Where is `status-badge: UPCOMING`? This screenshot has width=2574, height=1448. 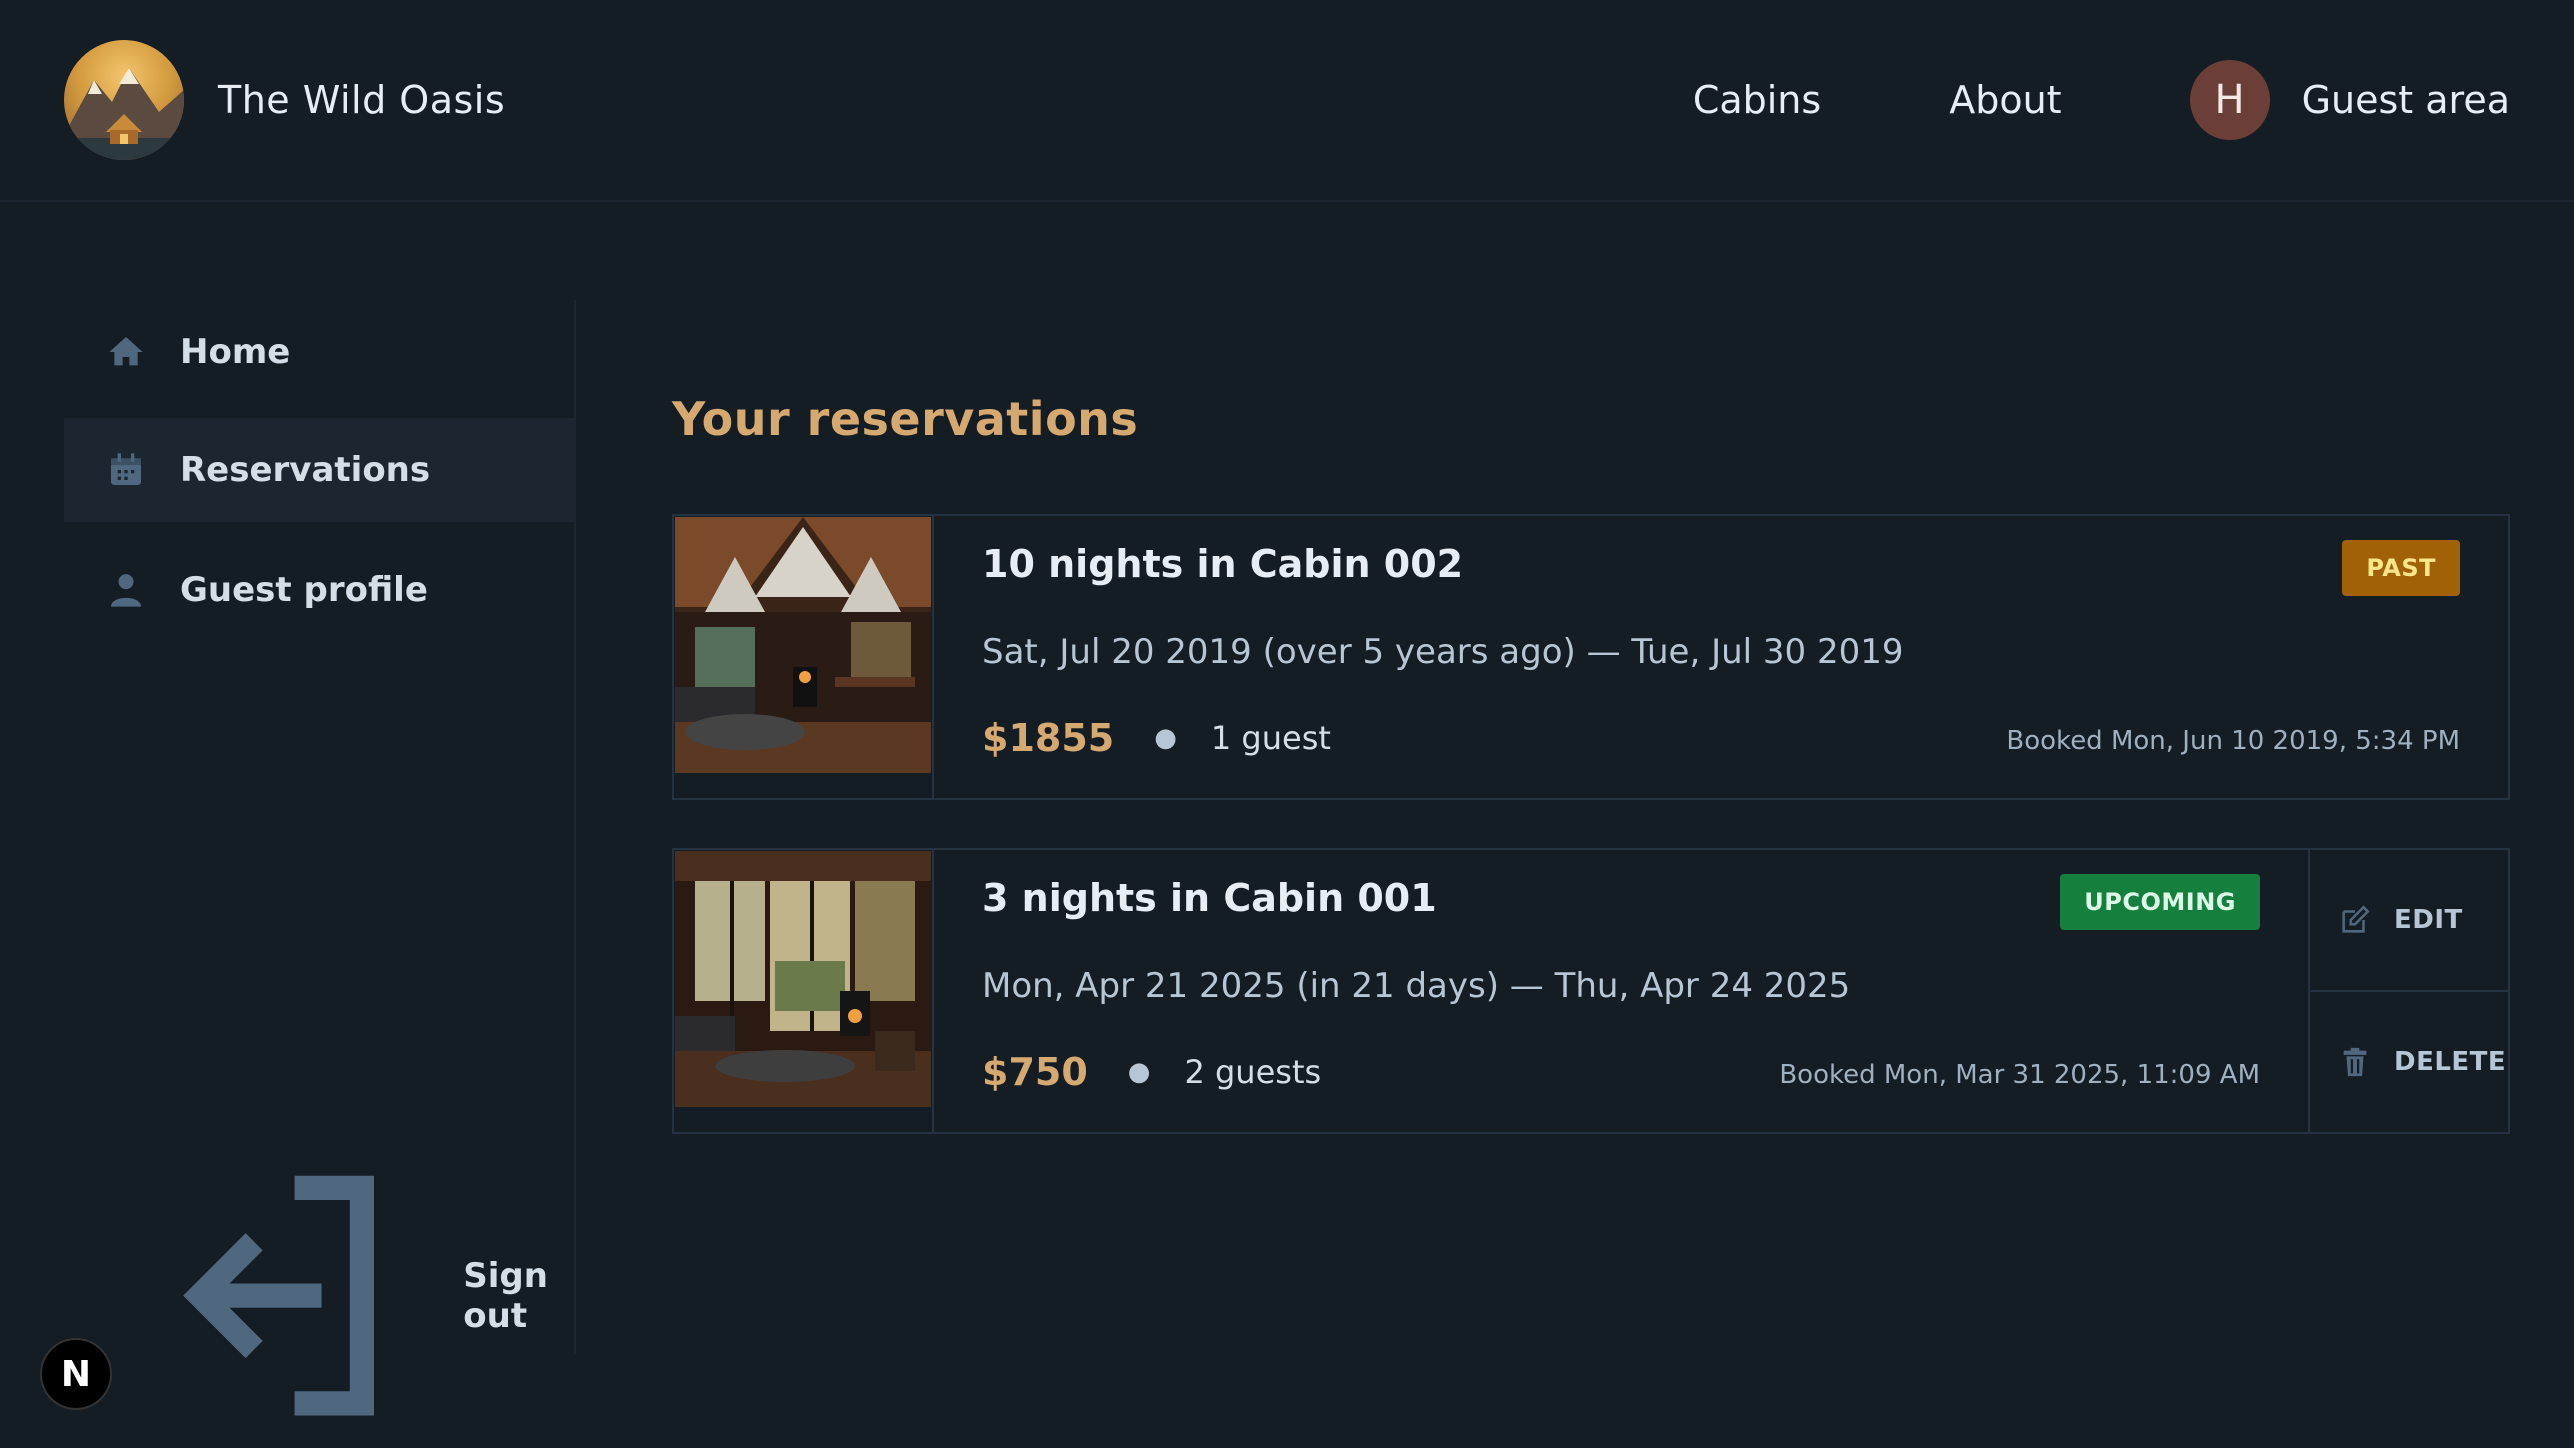 status-badge: UPCOMING is located at coordinates (2160, 902).